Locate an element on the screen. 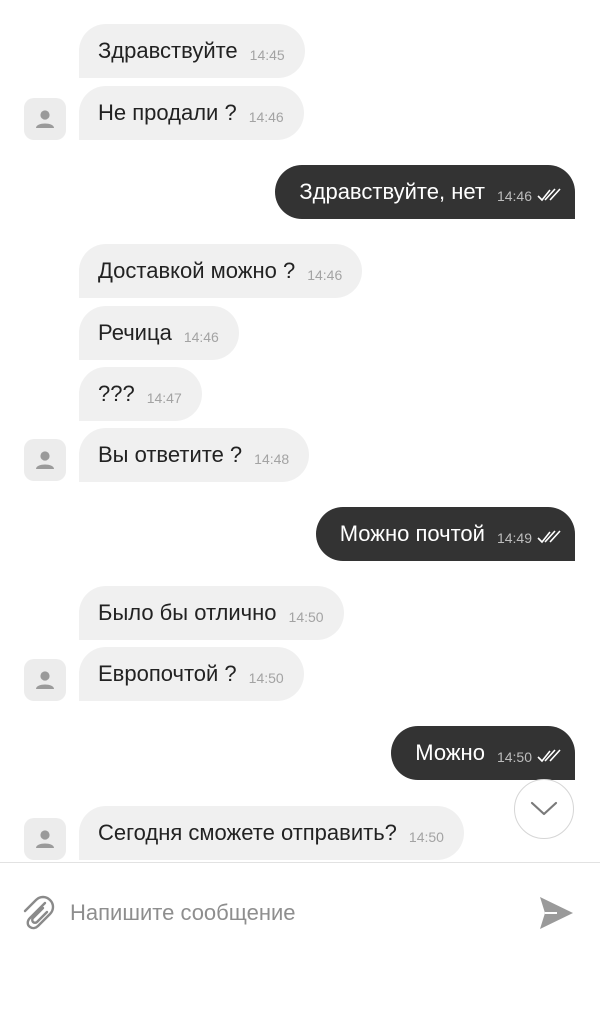  incoming-message: Было бы отлично 14:50 is located at coordinates (211, 613).